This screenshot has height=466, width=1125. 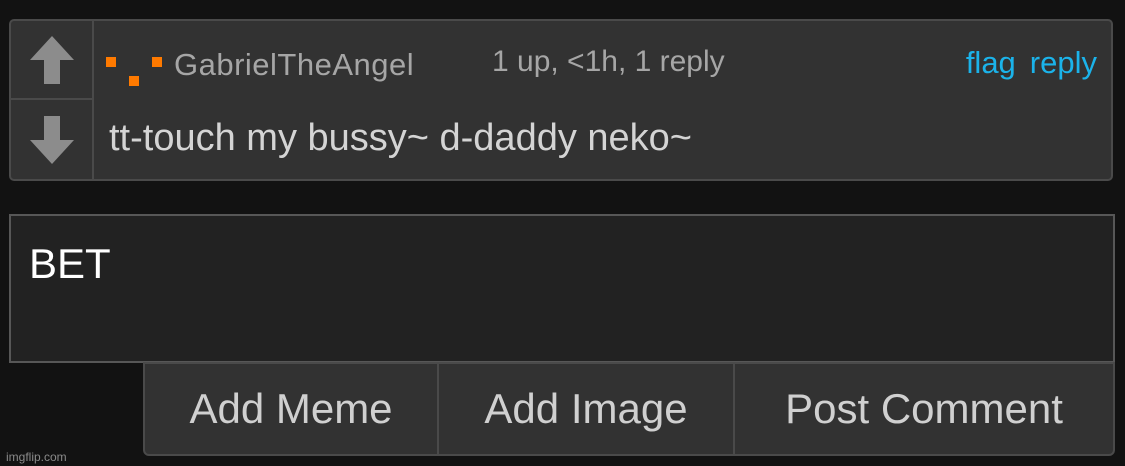 I want to click on imgflip-watermark: imgflip.com, so click(x=36, y=457).